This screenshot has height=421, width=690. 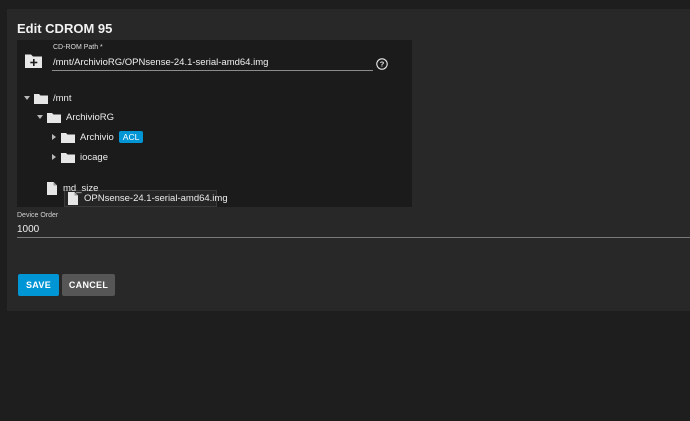 I want to click on tree-node-archiviorg: ArchivioRG, so click(x=75, y=117).